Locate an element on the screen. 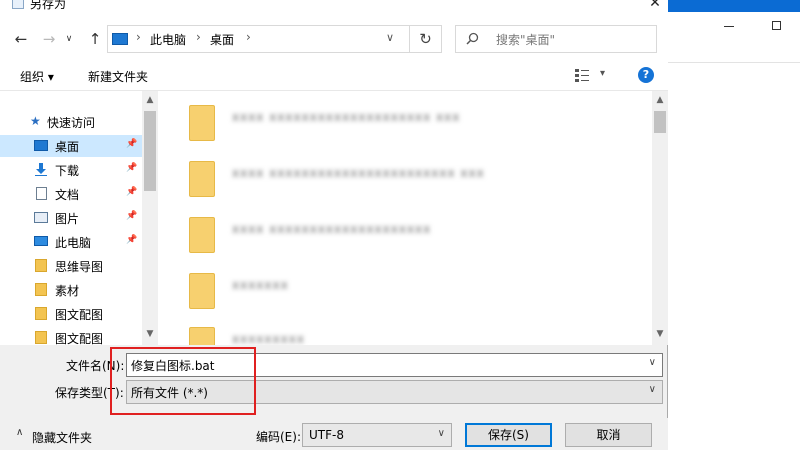  chevron-up-icon: ∧ is located at coordinates (19, 432).